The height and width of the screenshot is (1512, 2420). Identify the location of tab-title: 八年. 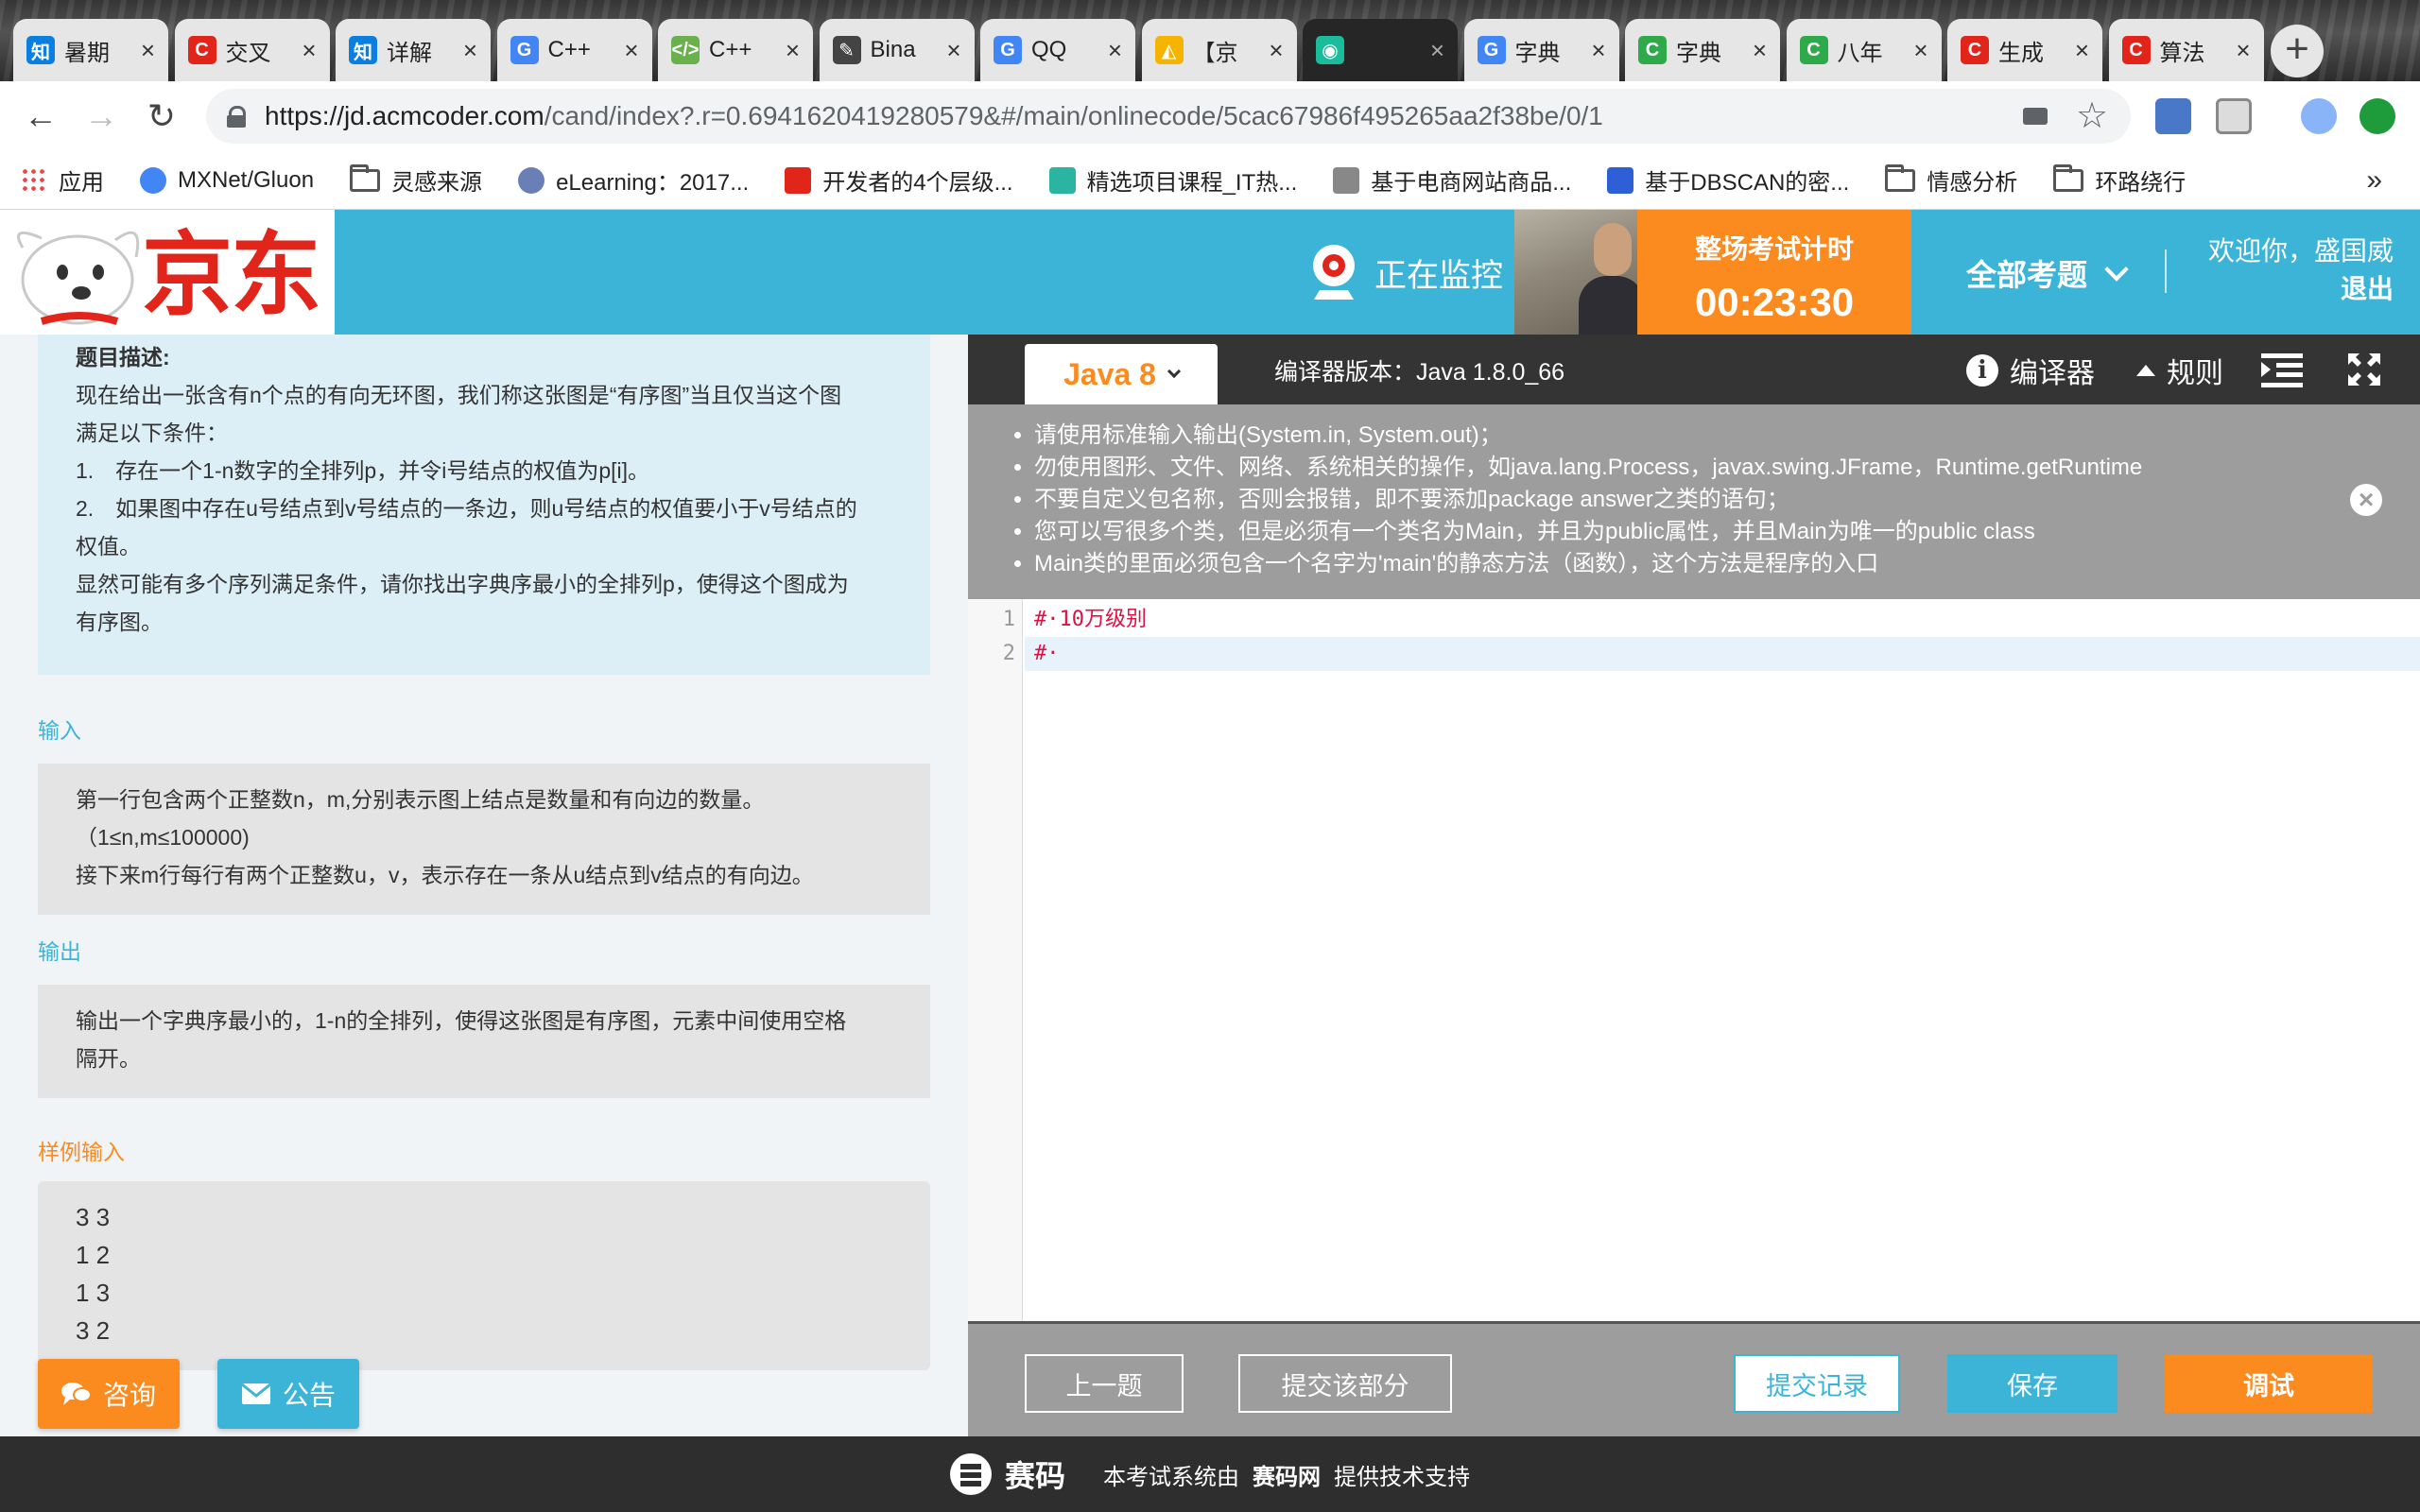
(1860, 53).